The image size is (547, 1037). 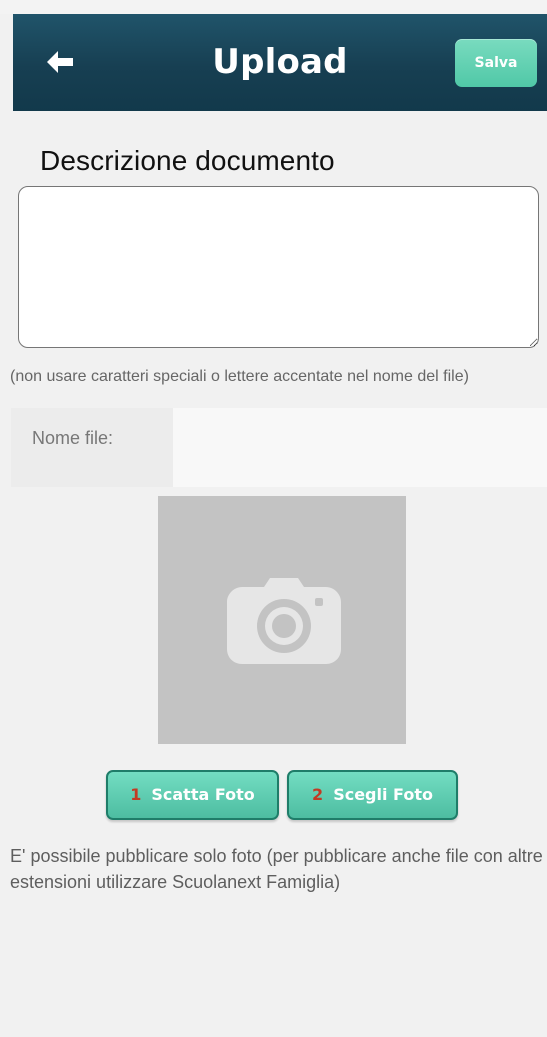 I want to click on choose-photo-button: 2 Scegli Foto, so click(x=372, y=795).